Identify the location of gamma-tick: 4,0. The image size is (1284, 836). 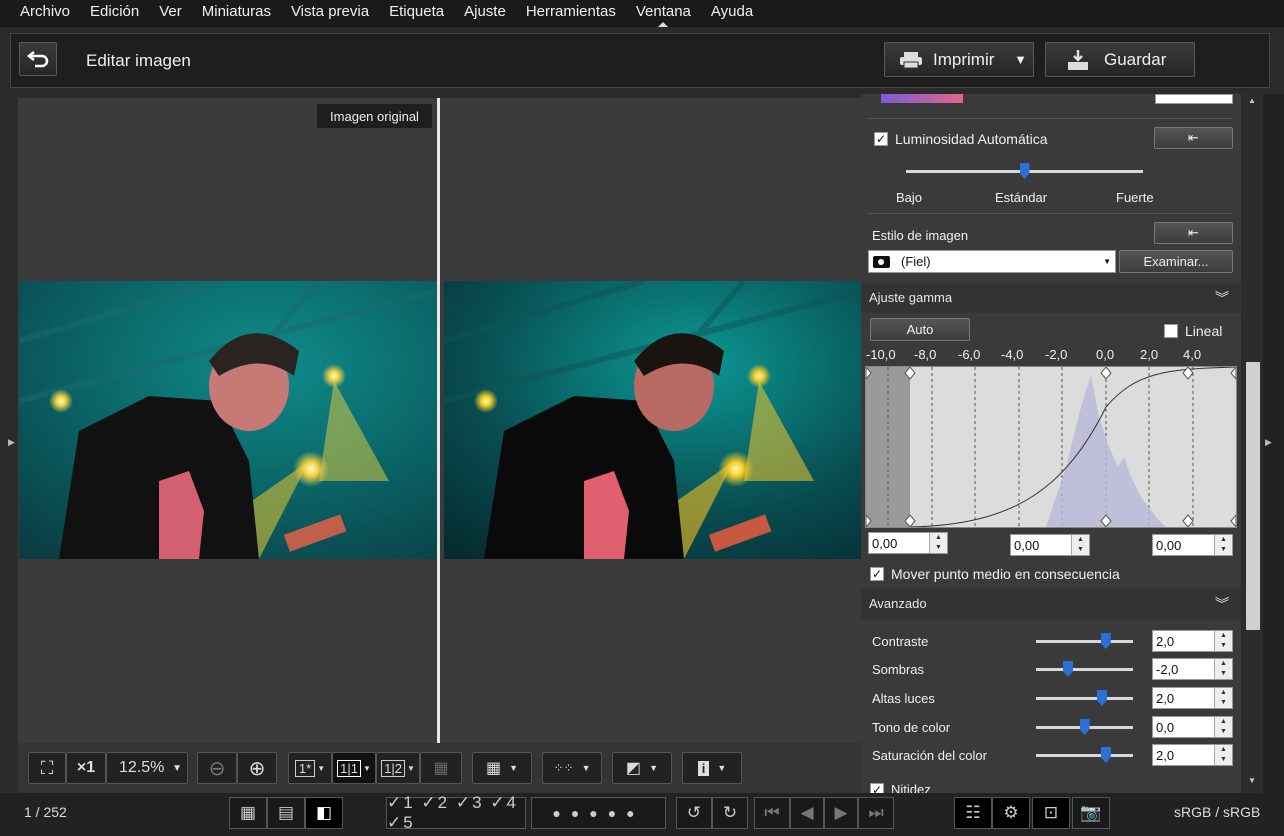
(1192, 354).